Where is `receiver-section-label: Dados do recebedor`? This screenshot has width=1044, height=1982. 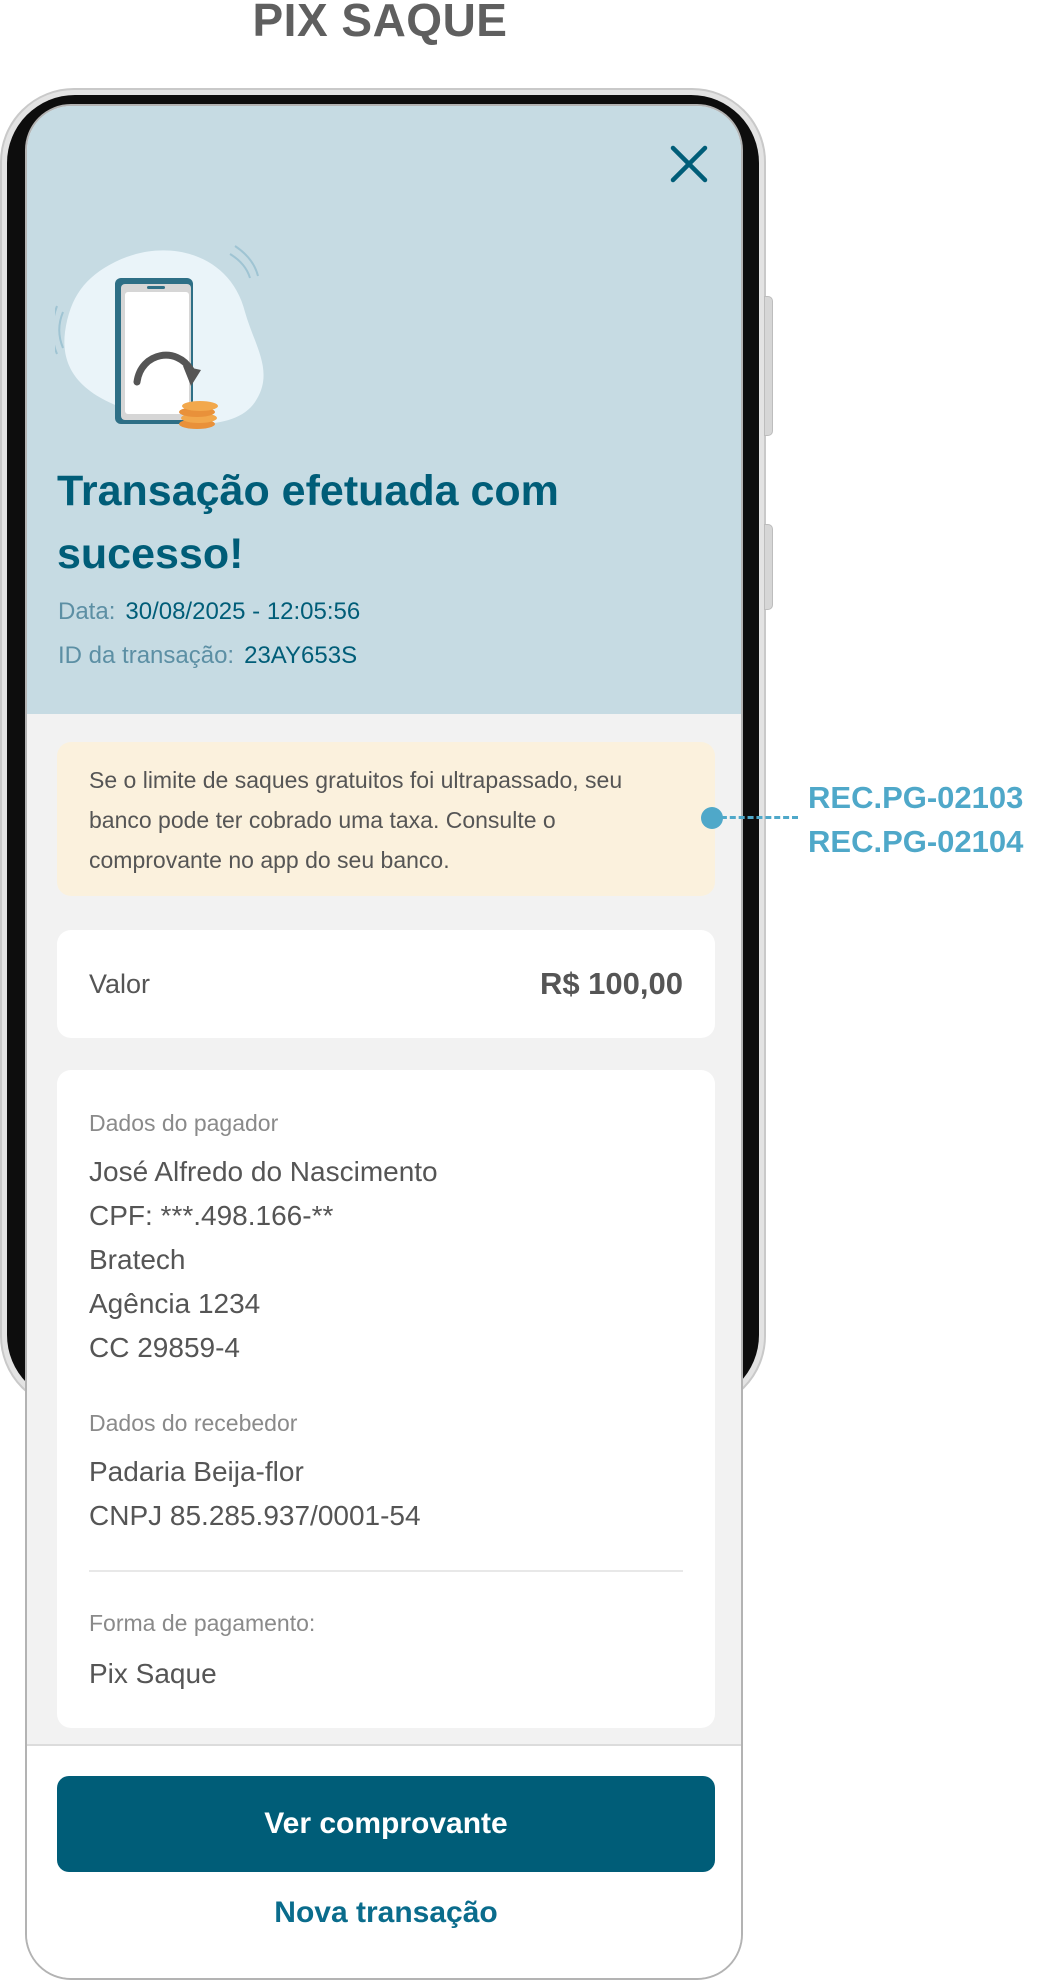 receiver-section-label: Dados do recebedor is located at coordinates (193, 1423).